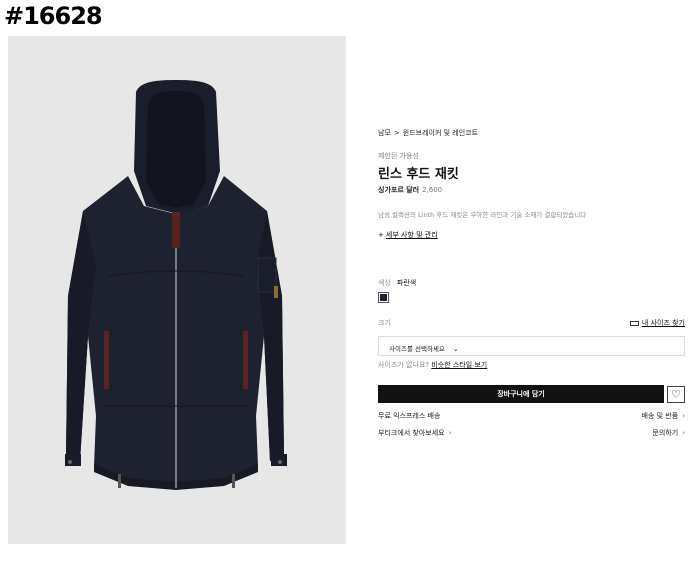 The height and width of the screenshot is (580, 700). What do you see at coordinates (660, 416) in the screenshot?
I see `shipping-returns-label: 배송 및 반품` at bounding box center [660, 416].